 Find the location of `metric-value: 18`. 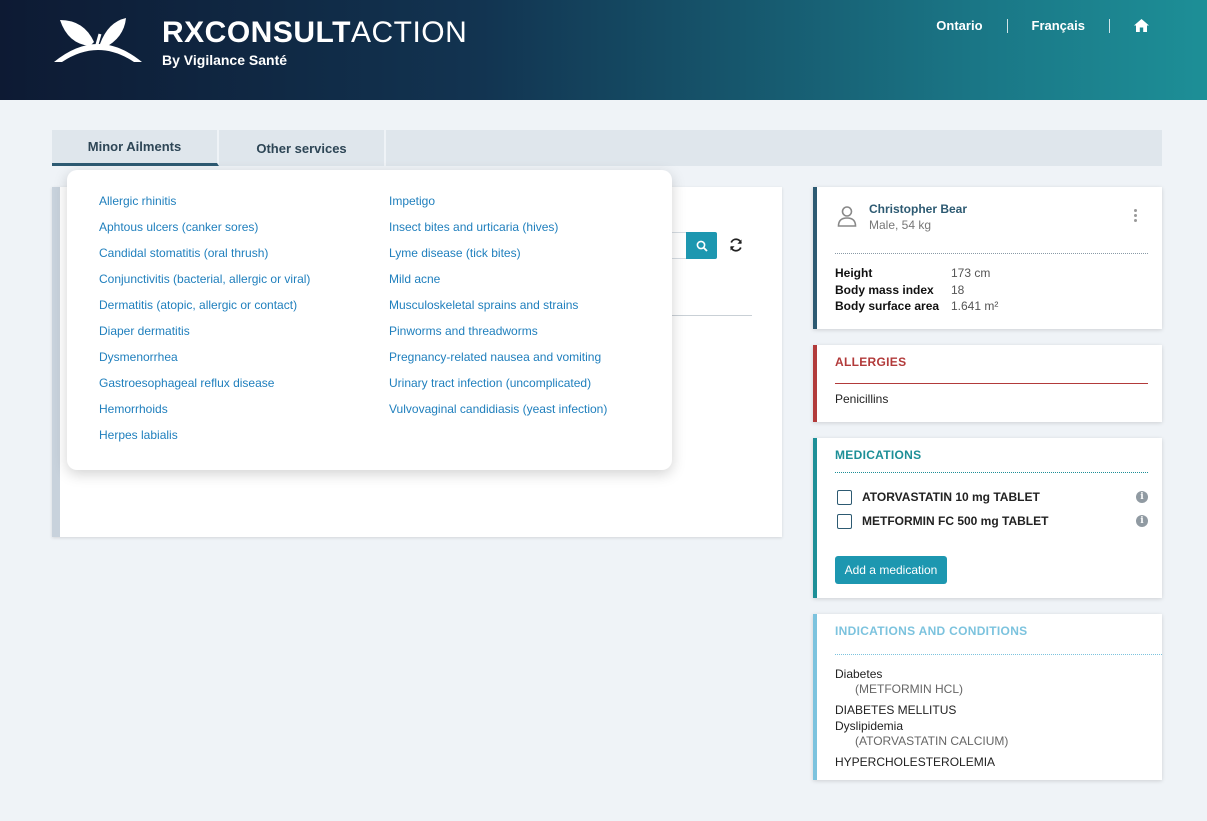

metric-value: 18 is located at coordinates (958, 289).